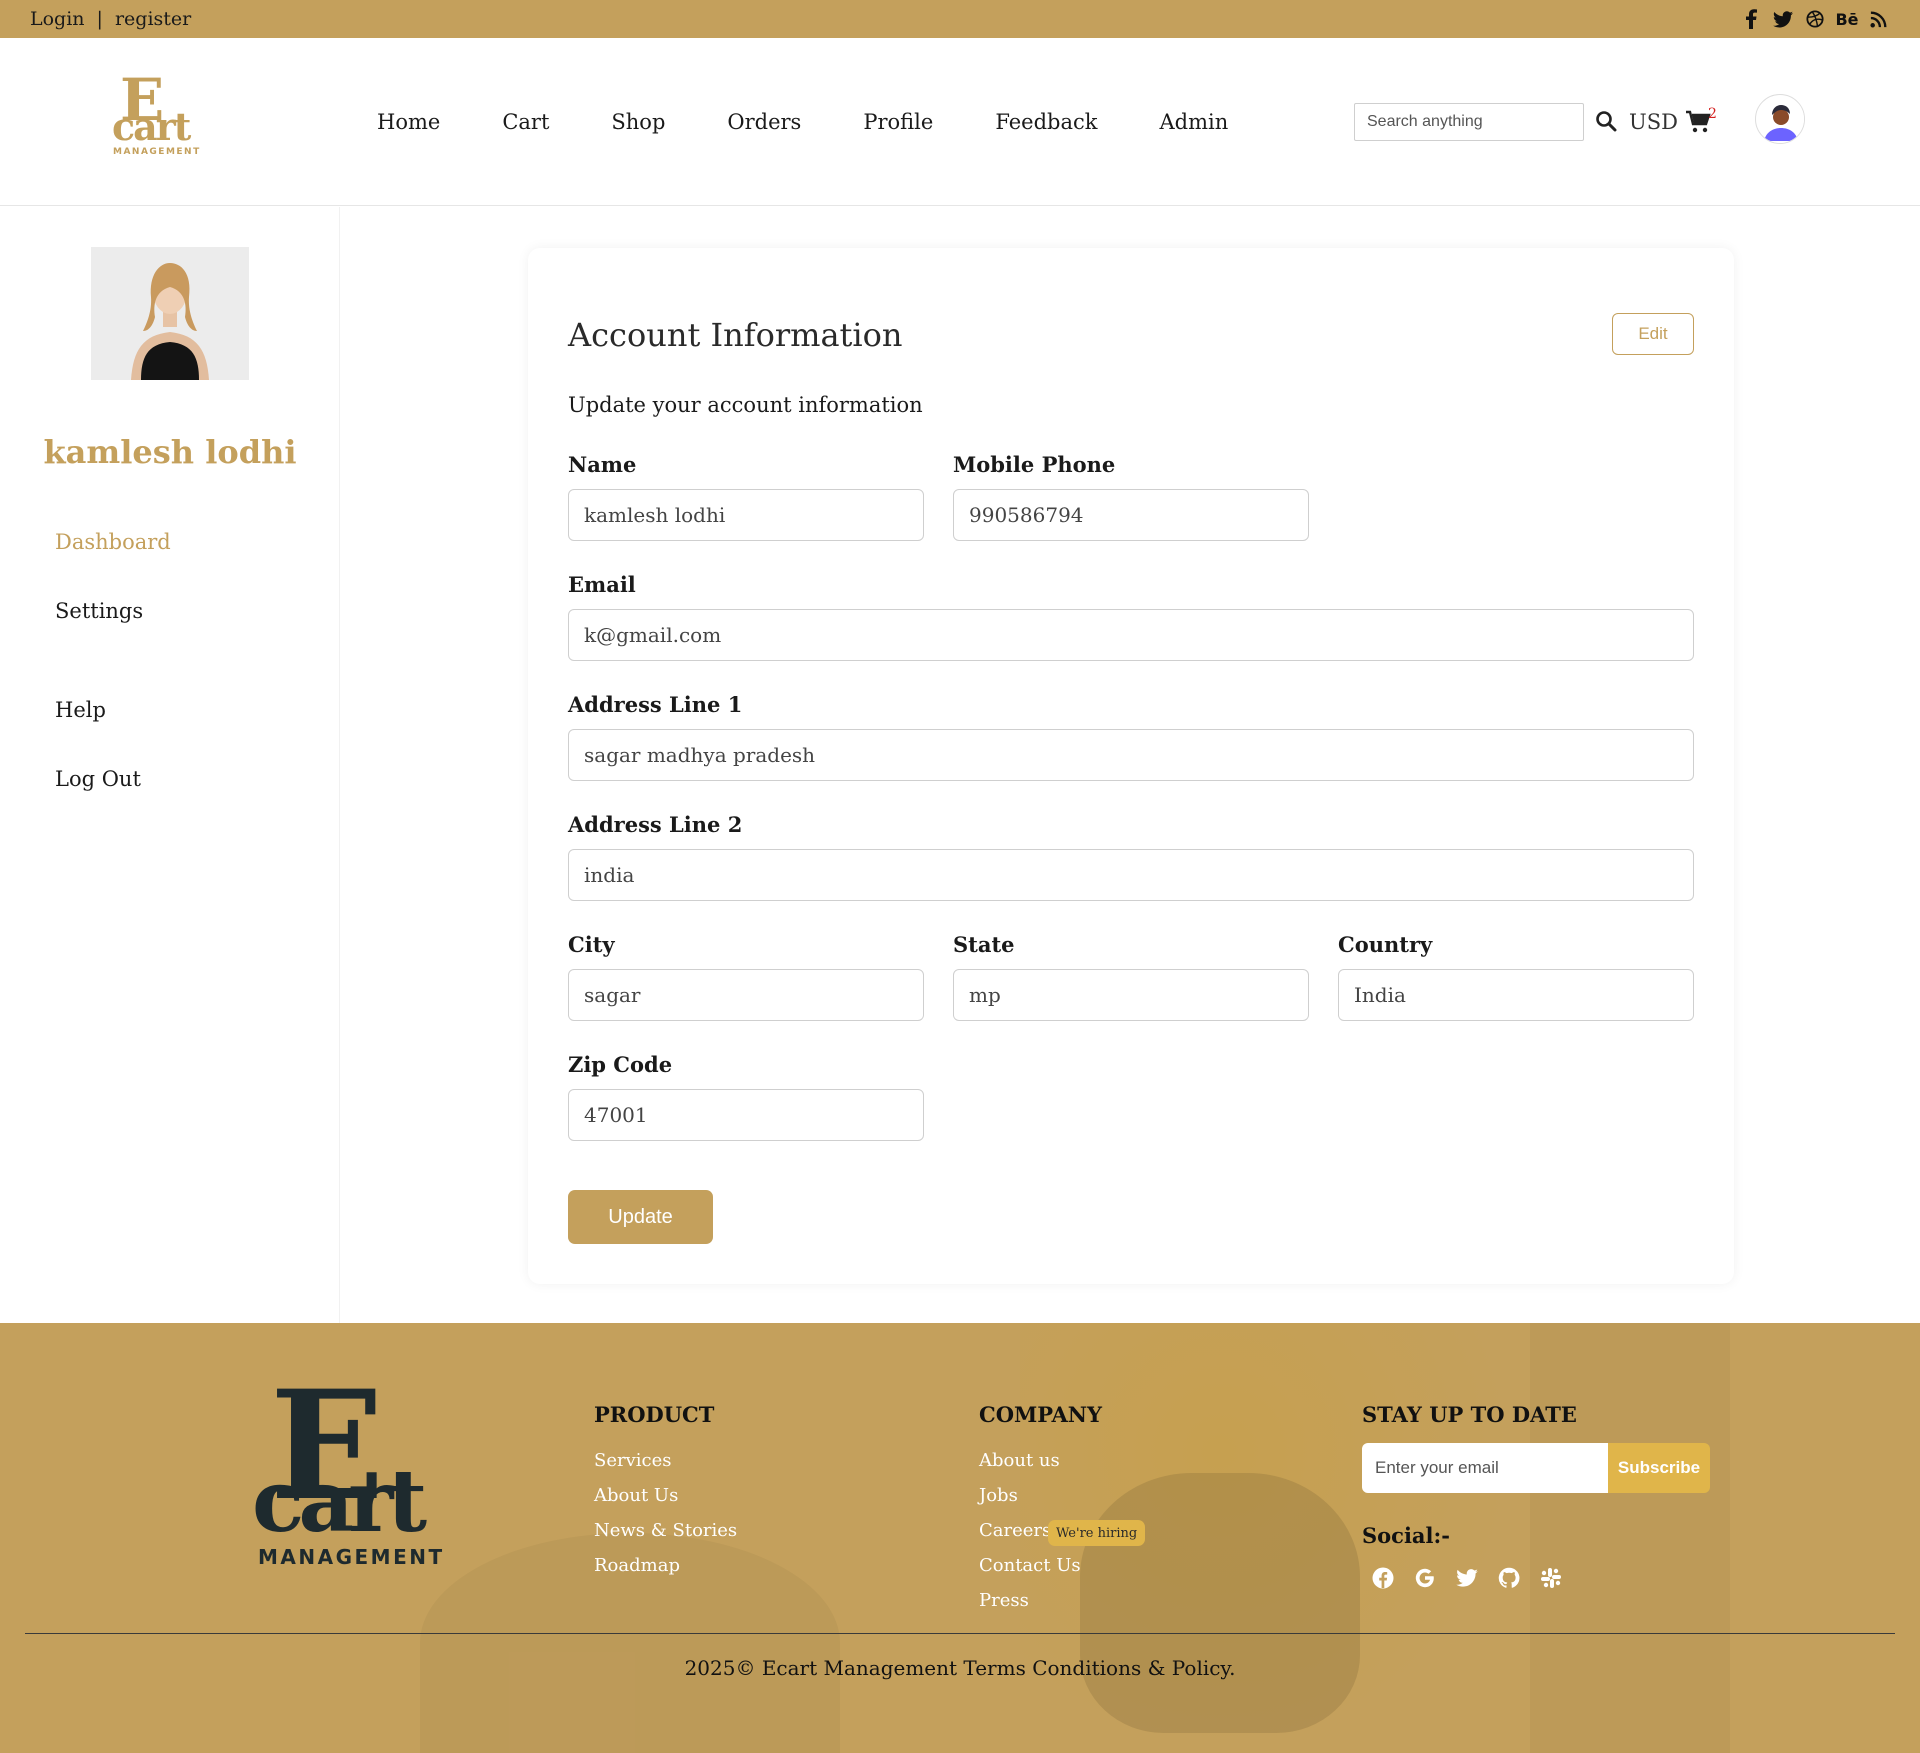  I want to click on brand-logo: E cart MANAGEMENT, so click(155, 112).